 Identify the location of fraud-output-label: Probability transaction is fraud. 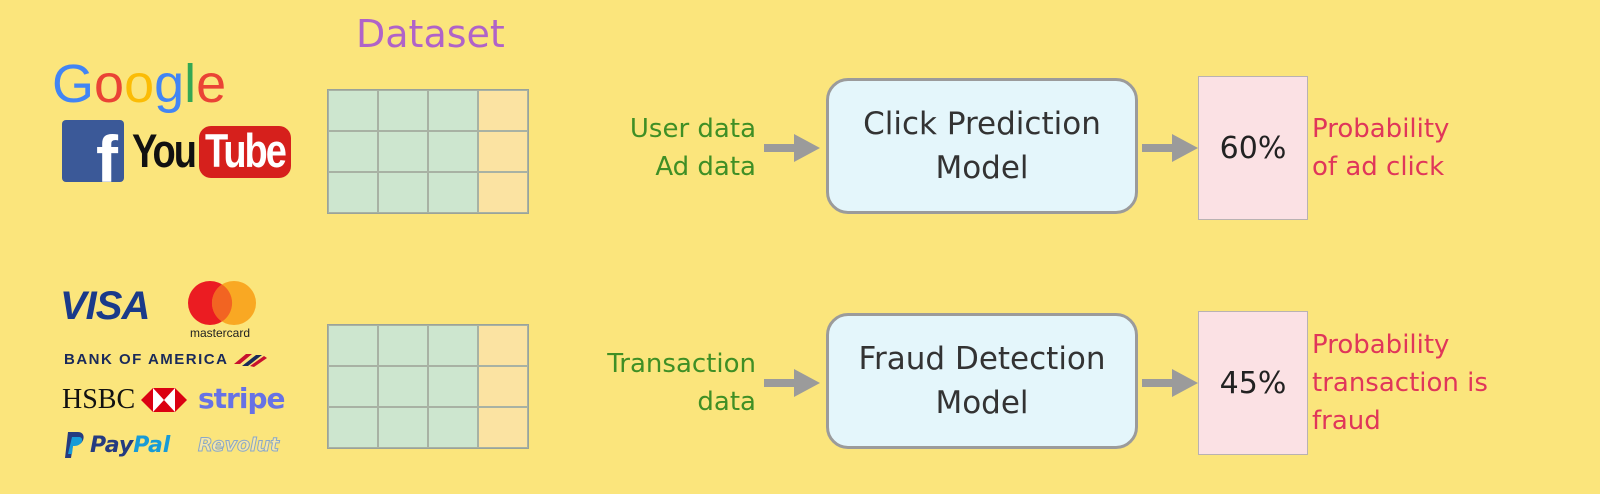
(1400, 383).